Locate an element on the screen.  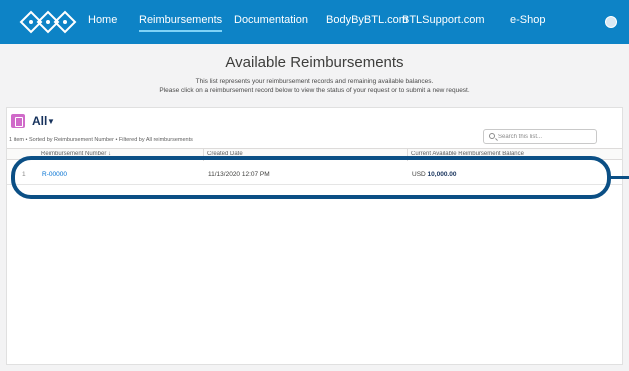
btl-logo-icon is located at coordinates (48, 22).